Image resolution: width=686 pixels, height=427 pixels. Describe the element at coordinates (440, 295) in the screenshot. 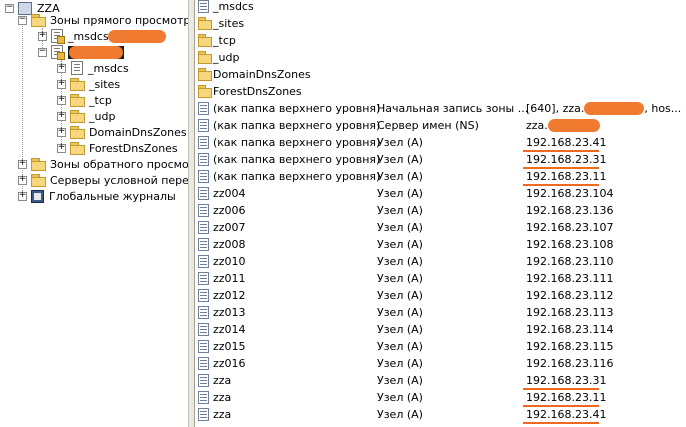

I see `table-row: zz012 Узел (A) 192.168.23.112` at that location.